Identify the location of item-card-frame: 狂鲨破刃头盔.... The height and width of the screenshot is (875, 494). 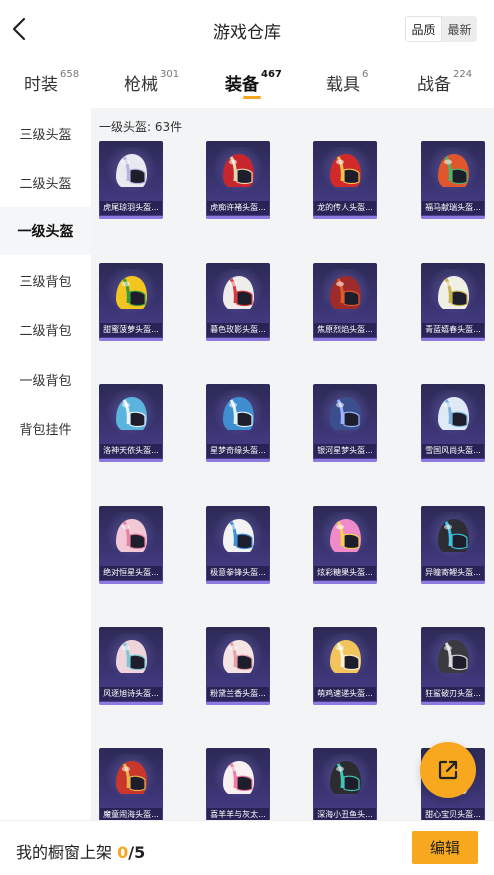
(453, 666).